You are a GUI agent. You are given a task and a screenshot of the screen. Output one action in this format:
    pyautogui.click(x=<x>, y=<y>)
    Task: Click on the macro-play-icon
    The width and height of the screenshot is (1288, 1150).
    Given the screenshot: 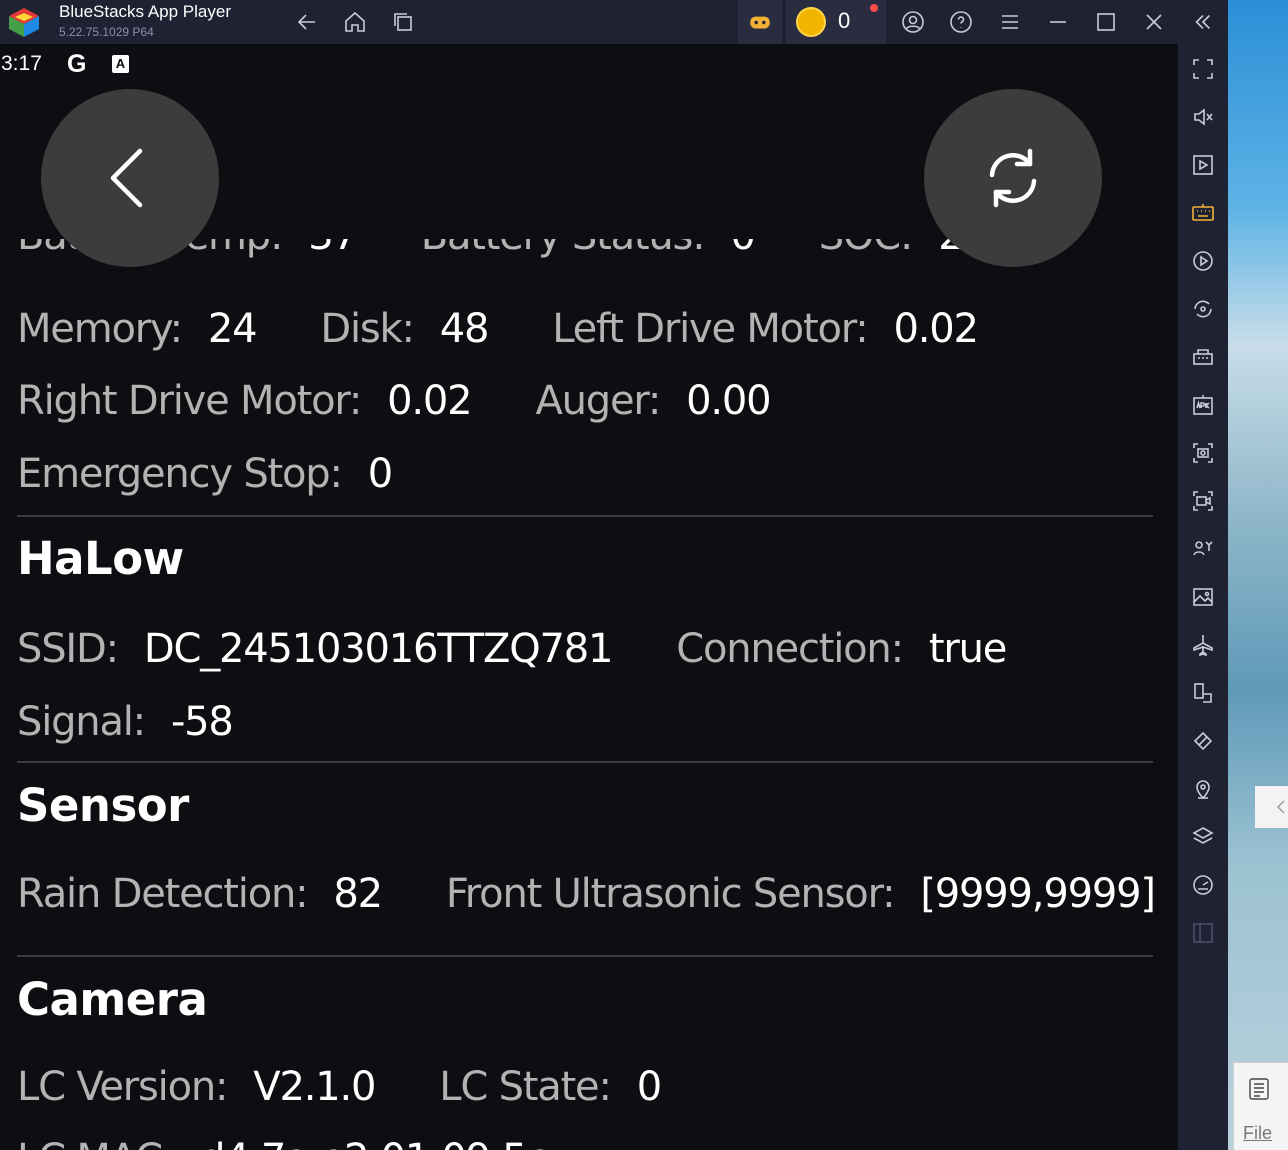 What is the action you would take?
    pyautogui.click(x=1203, y=261)
    